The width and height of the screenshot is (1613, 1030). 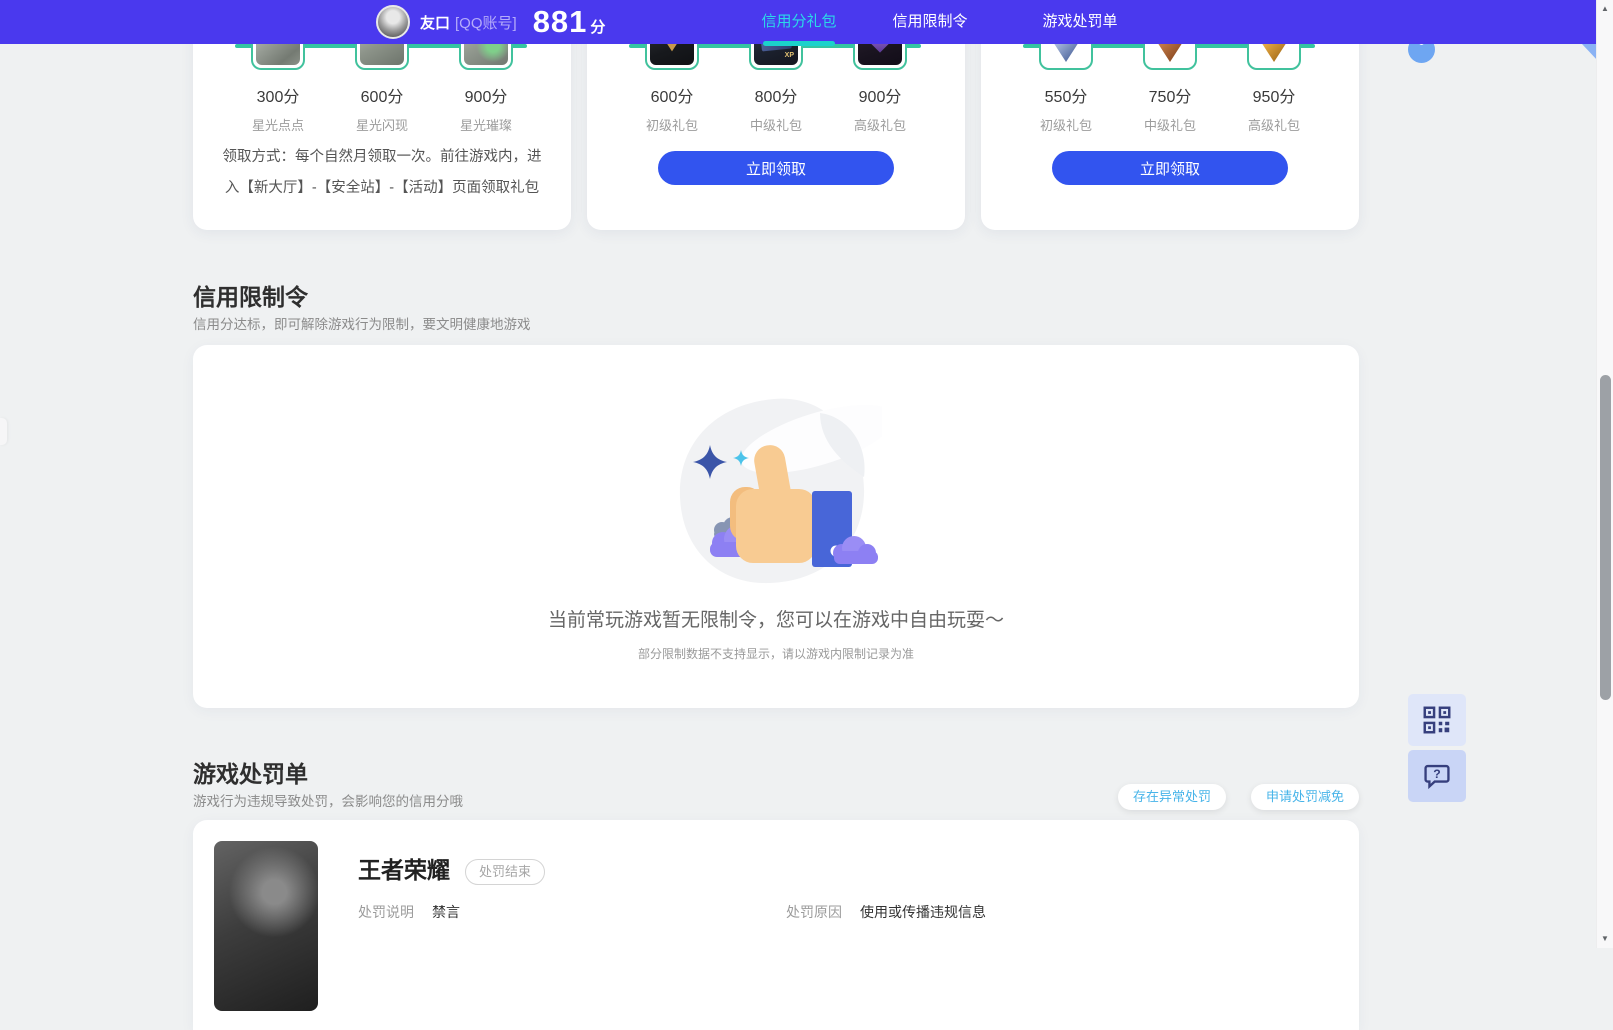 What do you see at coordinates (486, 23) in the screenshot?
I see `account-type-tag: [QQ账号]` at bounding box center [486, 23].